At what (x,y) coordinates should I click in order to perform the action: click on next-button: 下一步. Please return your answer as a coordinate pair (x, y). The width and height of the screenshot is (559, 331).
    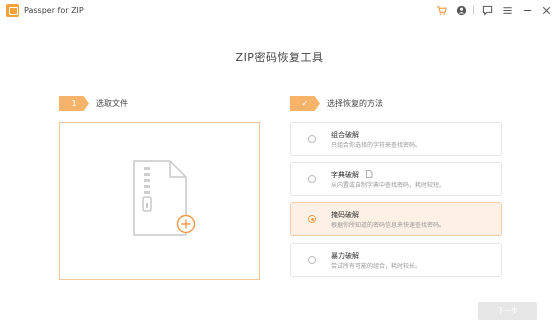
    Looking at the image, I should click on (507, 311).